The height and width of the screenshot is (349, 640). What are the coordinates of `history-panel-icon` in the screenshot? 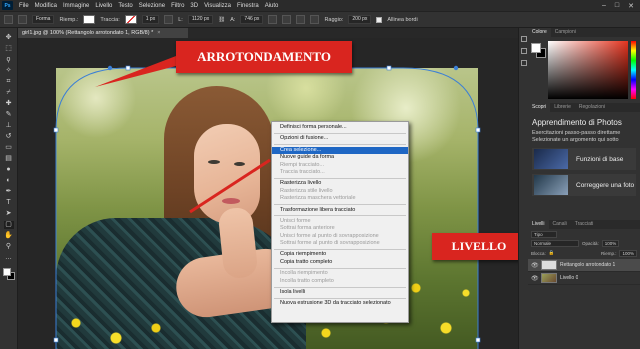 It's located at (523, 39).